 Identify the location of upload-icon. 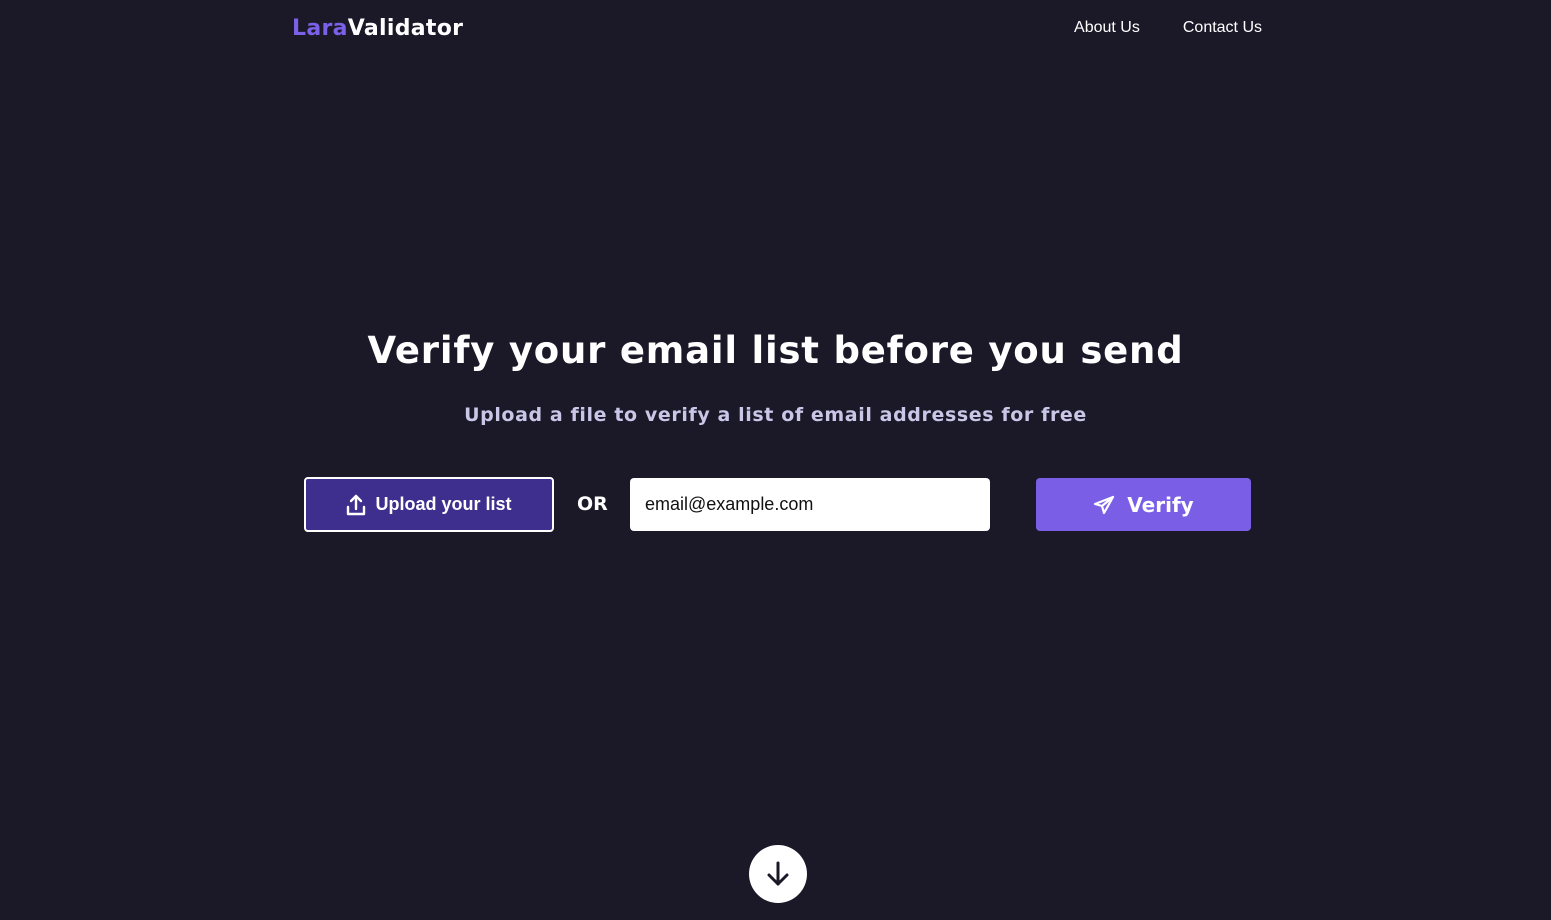
(356, 505).